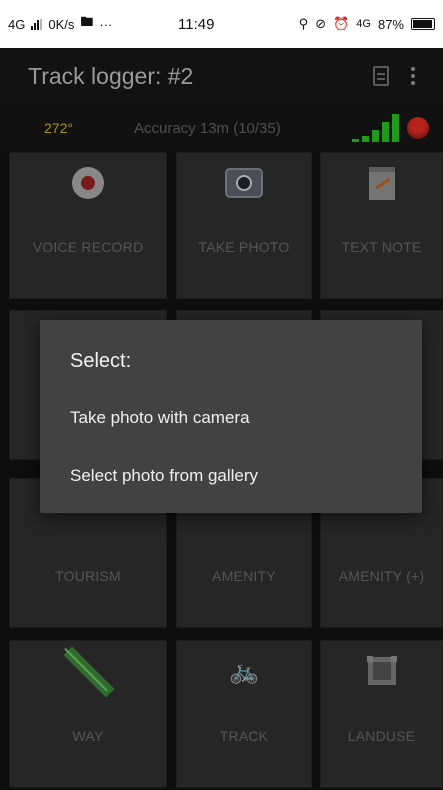  What do you see at coordinates (160, 418) in the screenshot?
I see `take-photo-option: Take photo with camera` at bounding box center [160, 418].